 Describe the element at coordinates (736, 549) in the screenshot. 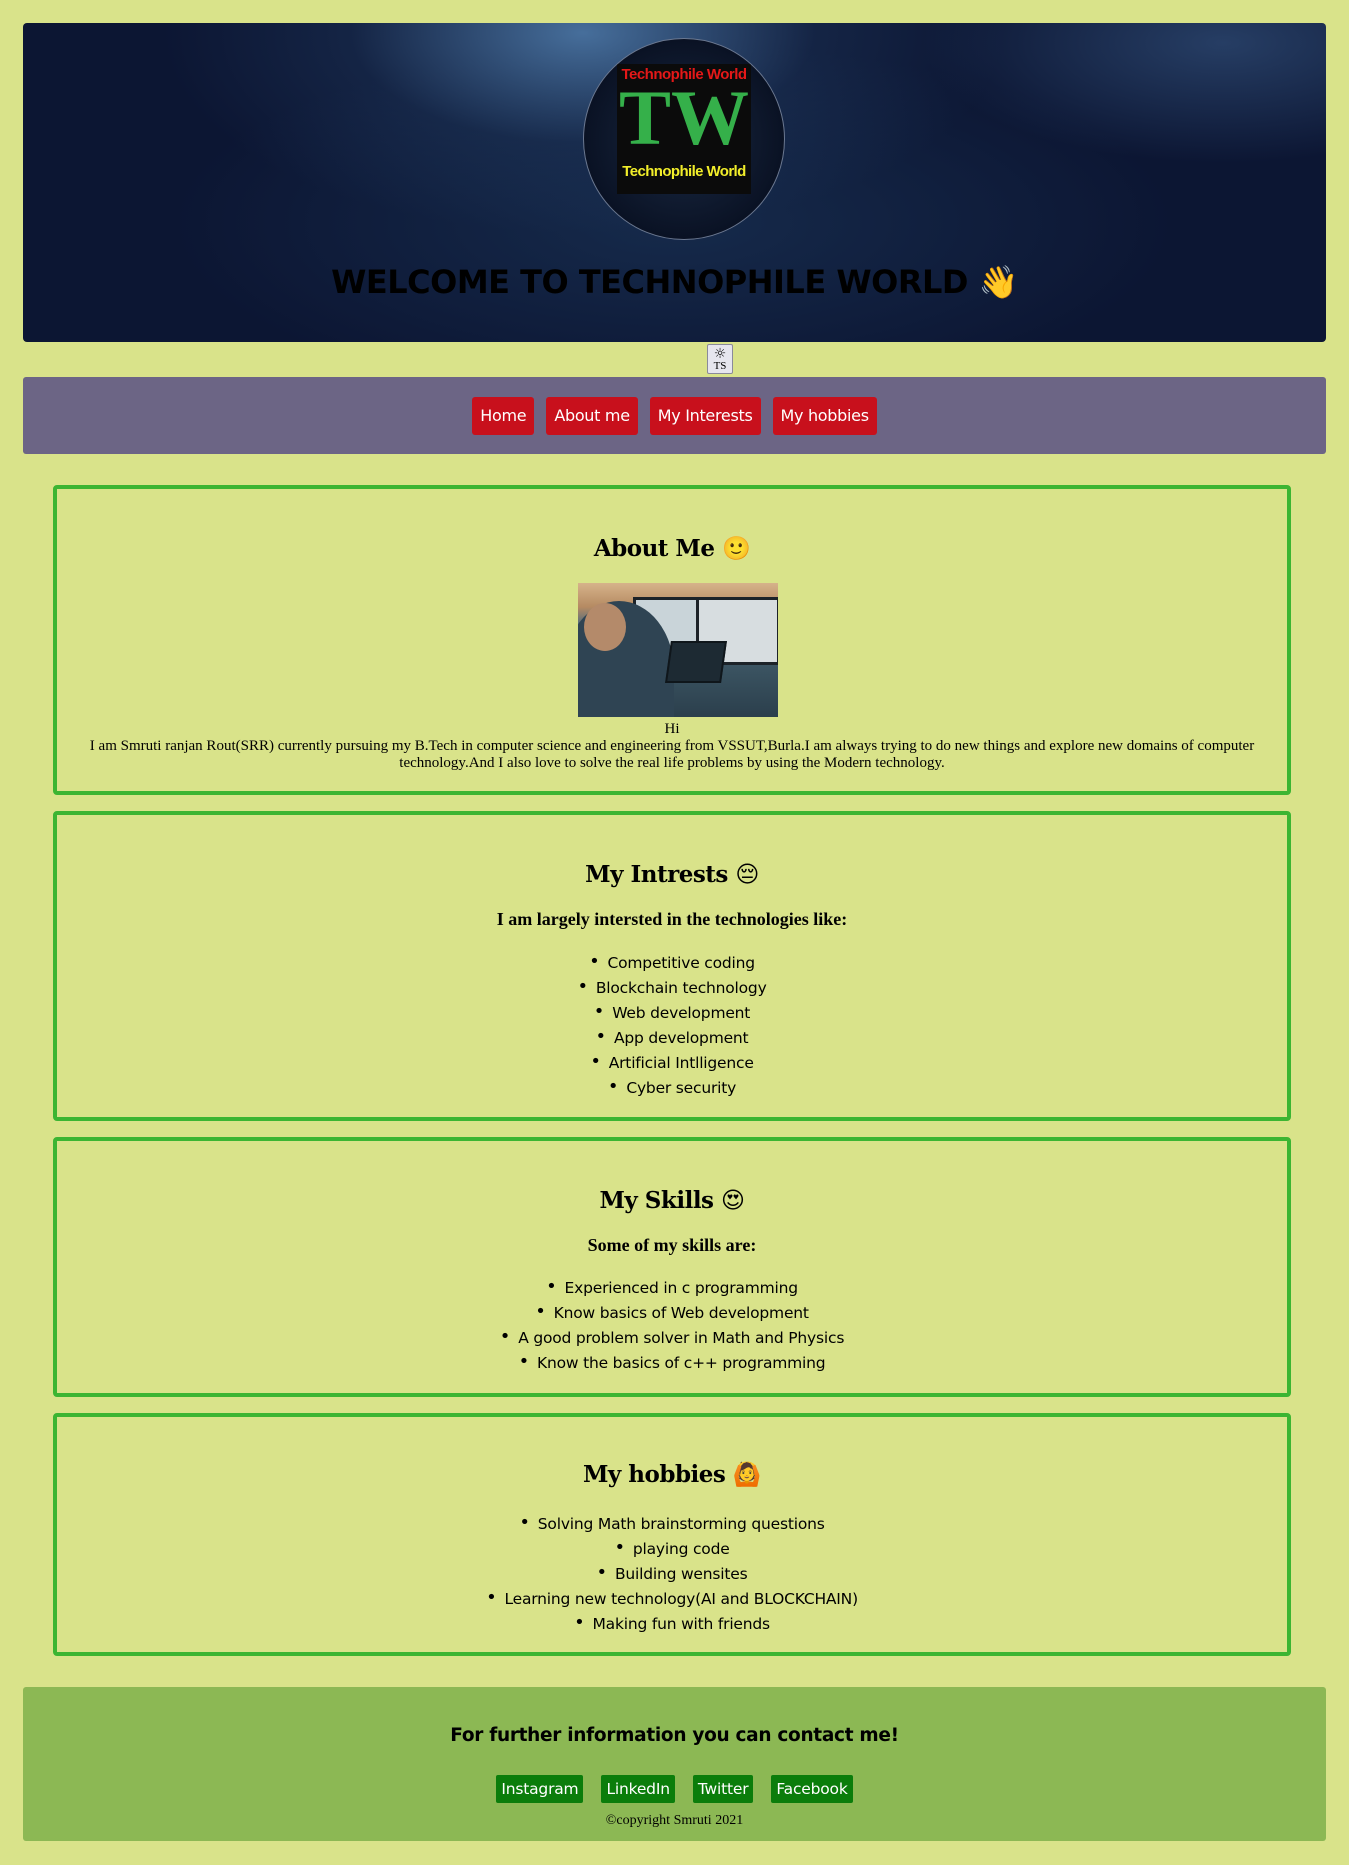

I see `smiling-face-icon: 🙂` at that location.